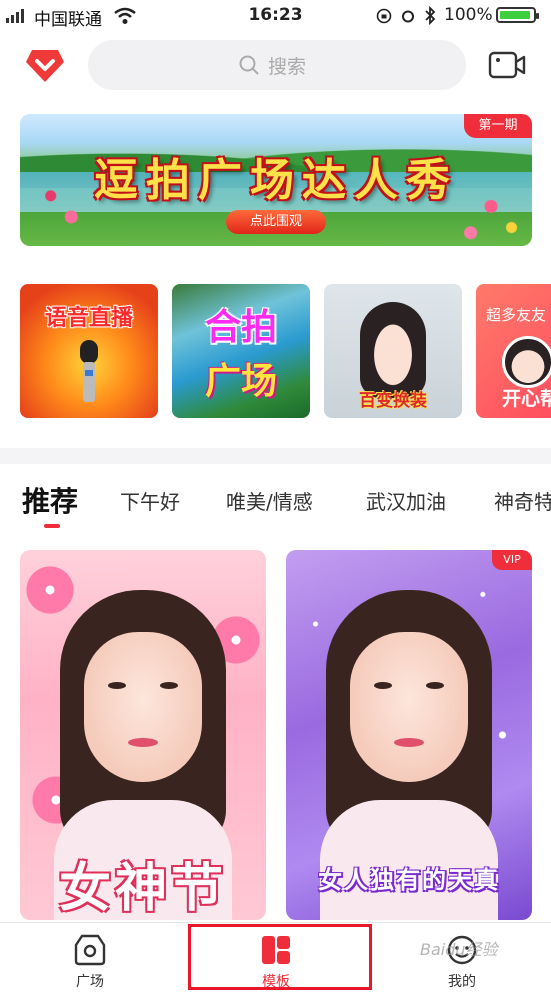 The height and width of the screenshot is (993, 551). What do you see at coordinates (150, 500) in the screenshot?
I see `tab-good-afternoon: 下午好` at bounding box center [150, 500].